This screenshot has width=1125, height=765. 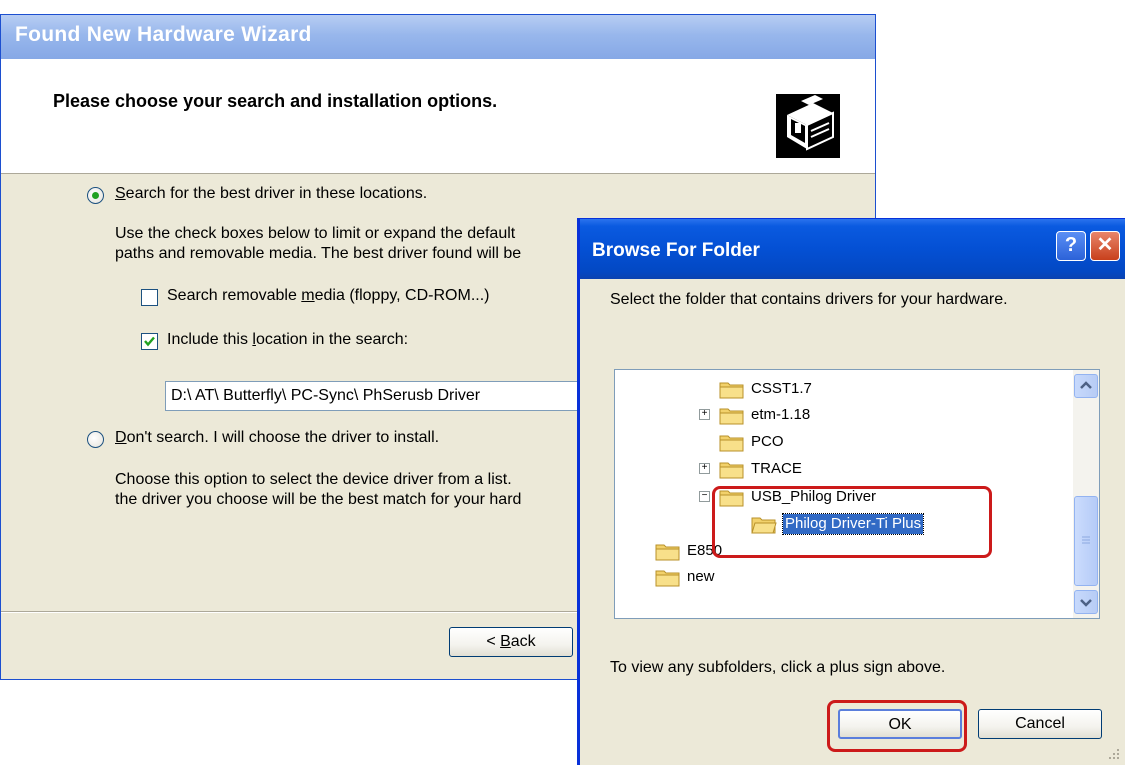 What do you see at coordinates (843, 389) in the screenshot?
I see `tree-item: CSST1.7` at bounding box center [843, 389].